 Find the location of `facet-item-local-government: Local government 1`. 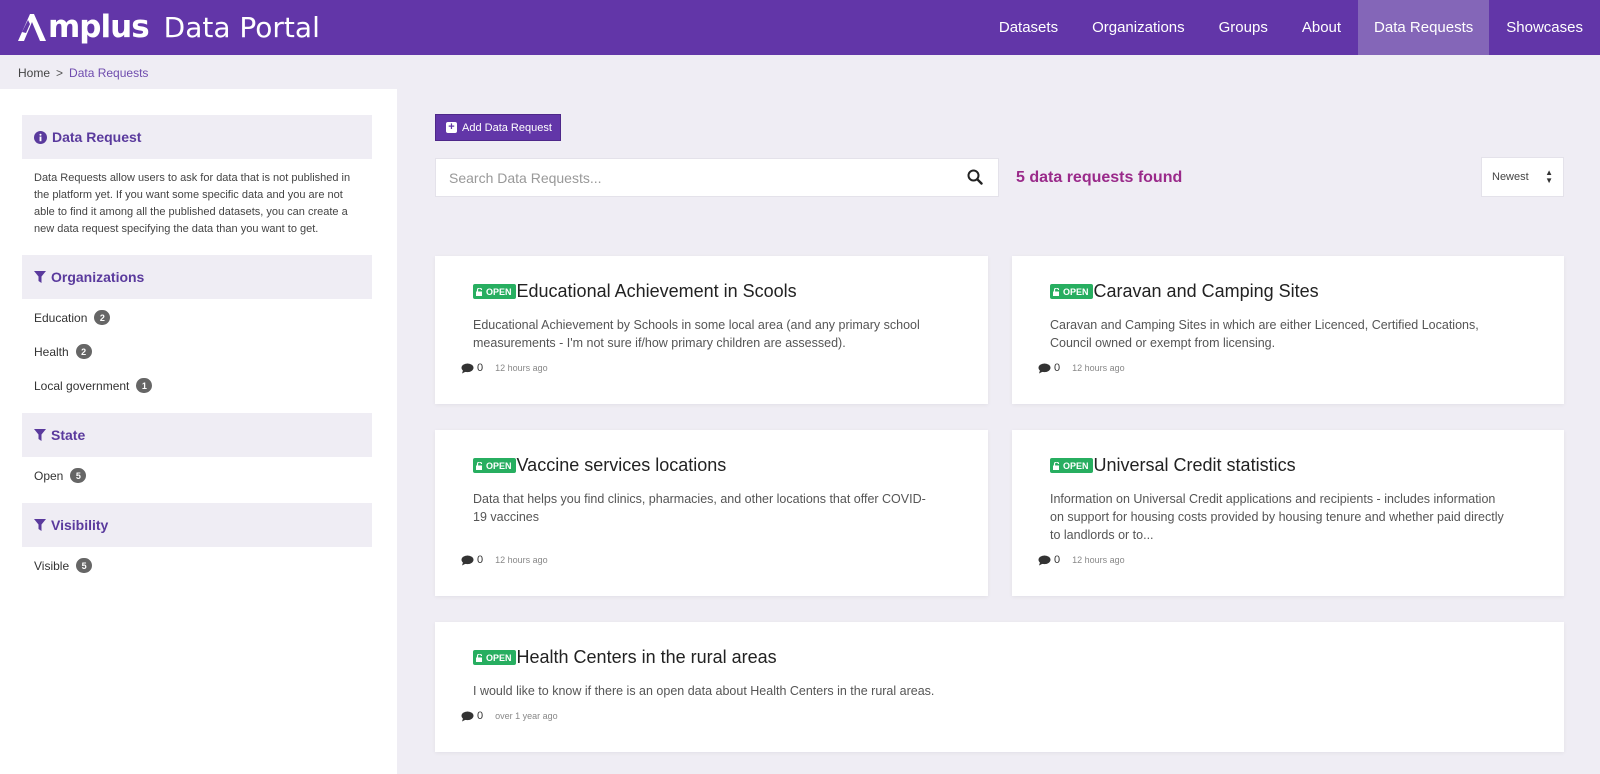

facet-item-local-government: Local government 1 is located at coordinates (93, 385).